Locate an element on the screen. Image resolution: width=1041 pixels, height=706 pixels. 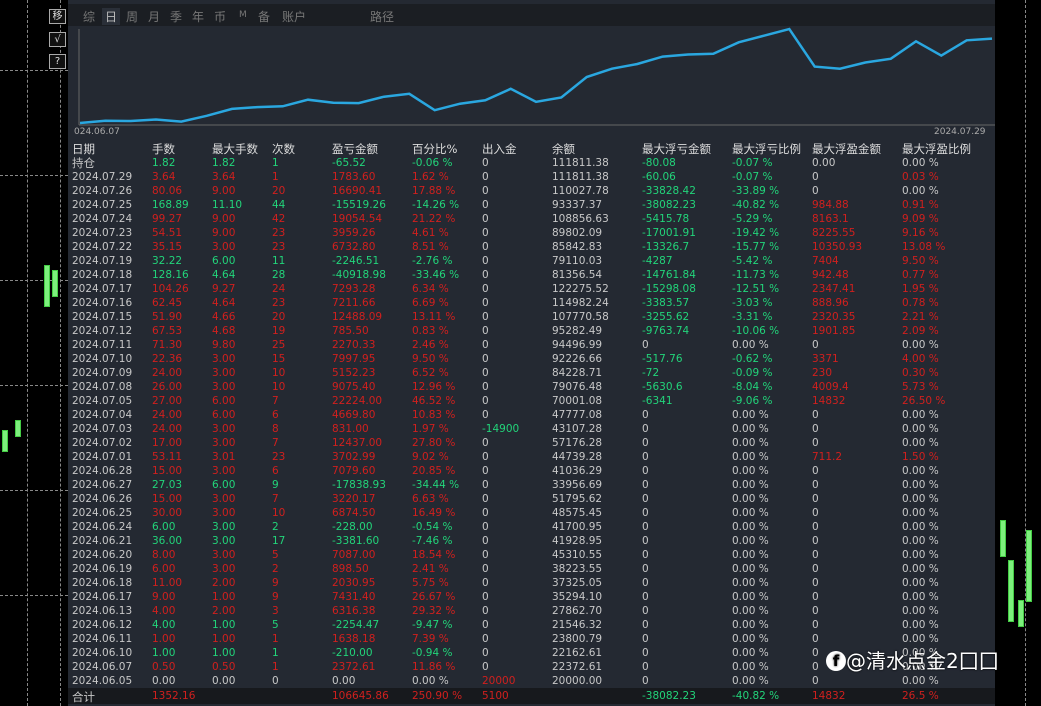
tab-account: 账户 is located at coordinates (294, 16).